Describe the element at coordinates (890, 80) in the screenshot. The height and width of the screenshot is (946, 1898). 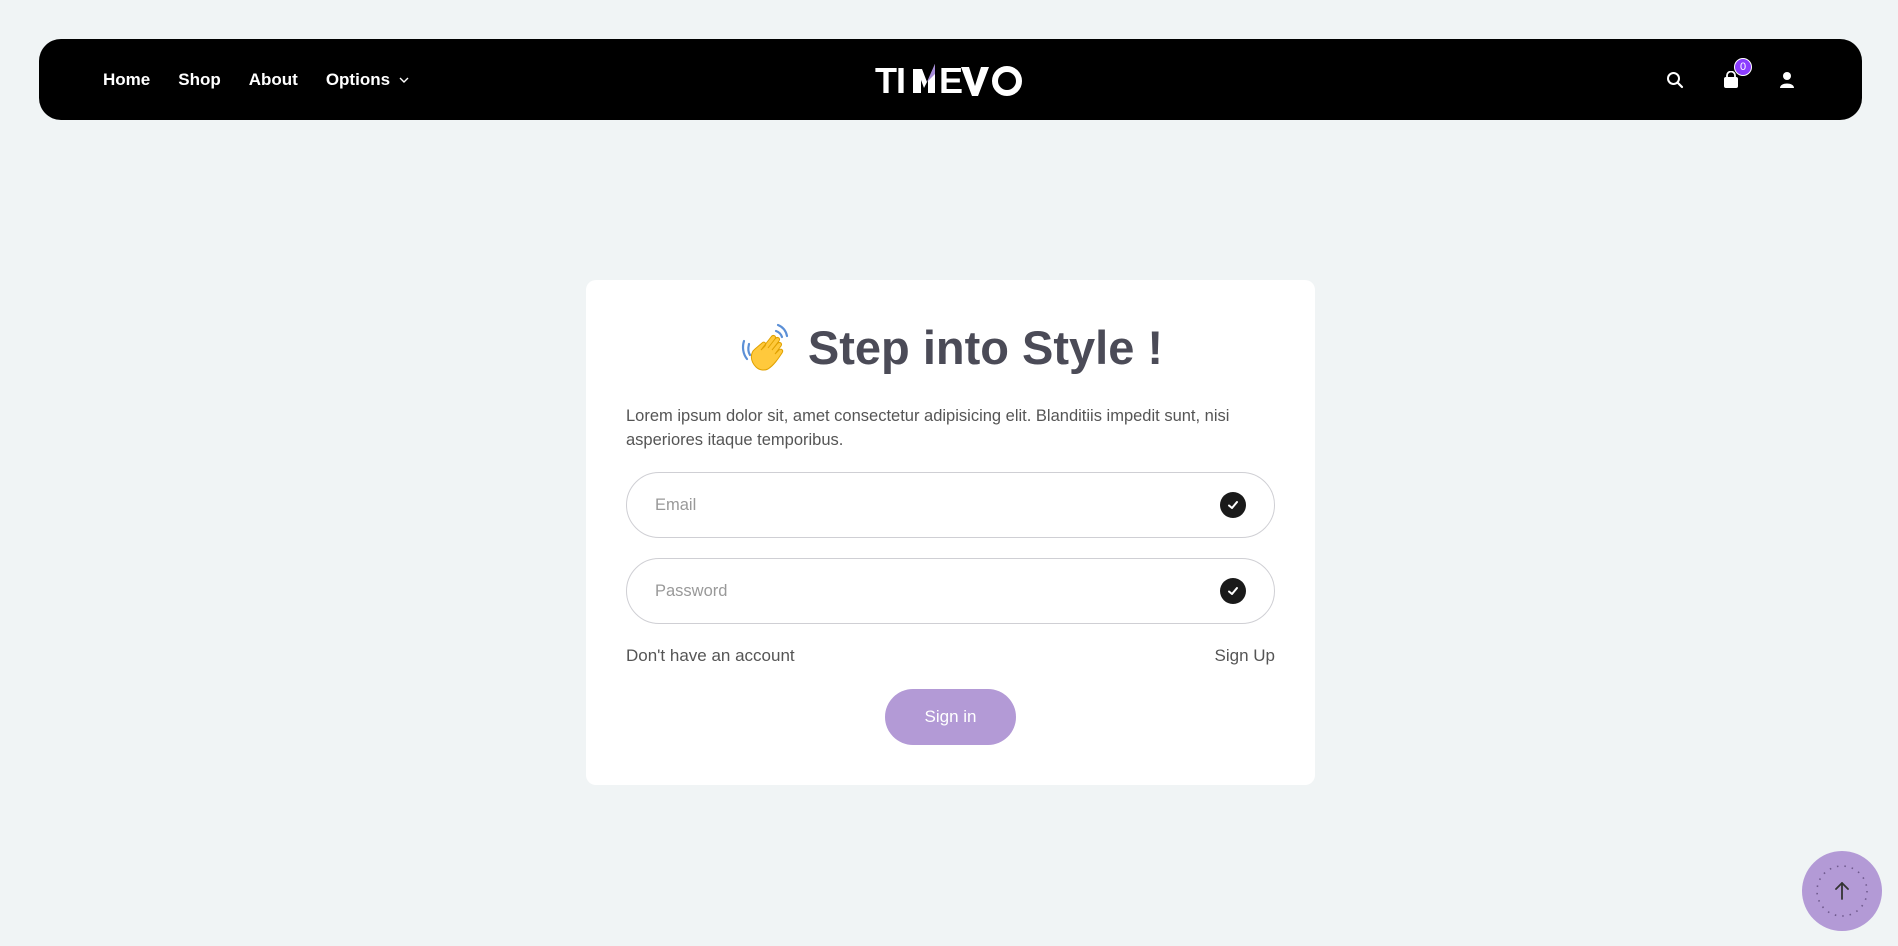
I see `svg-text: TI` at that location.